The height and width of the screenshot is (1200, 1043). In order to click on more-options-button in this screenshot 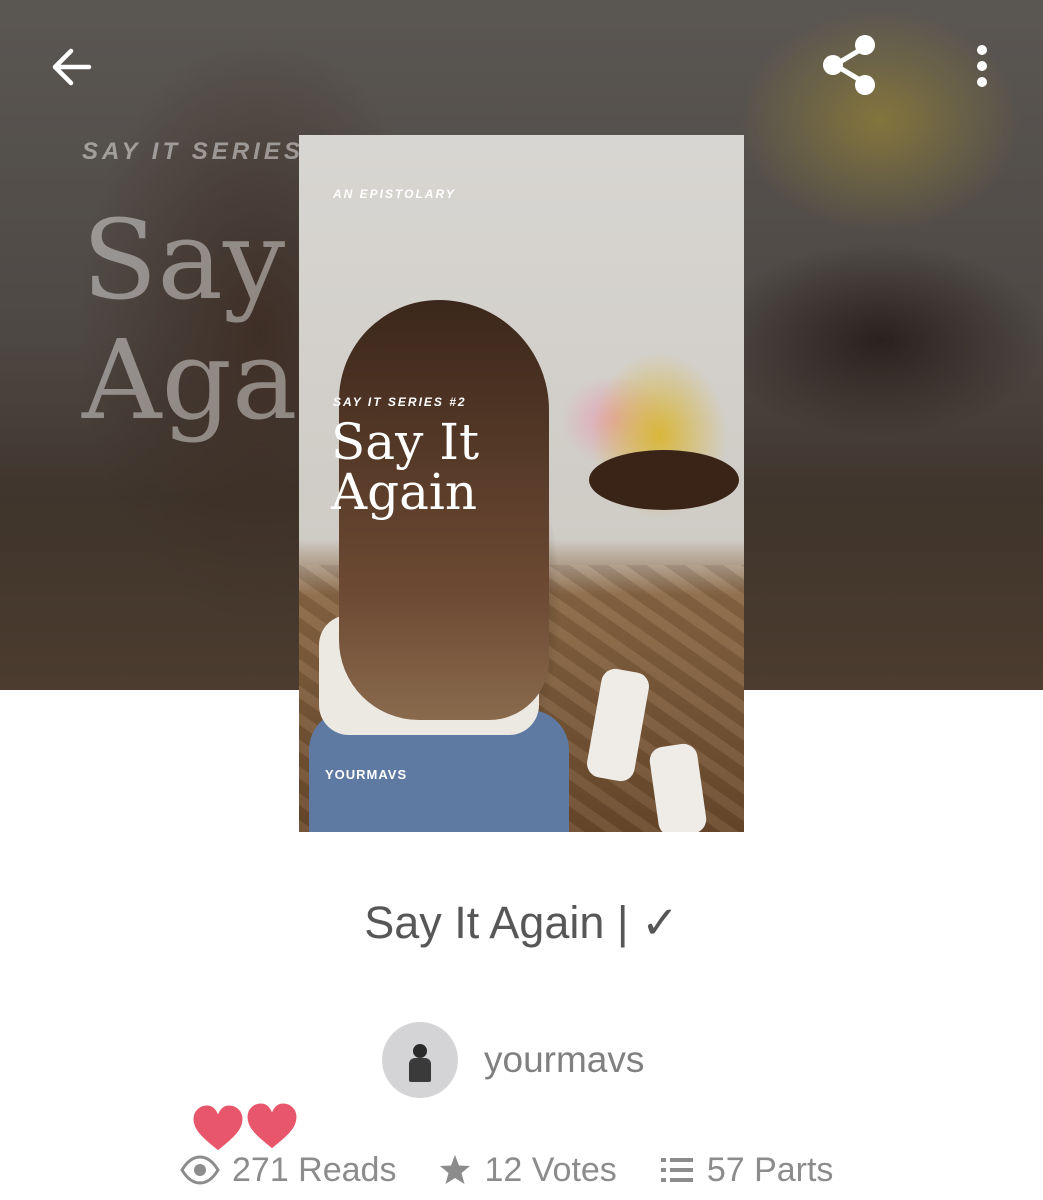, I will do `click(982, 66)`.